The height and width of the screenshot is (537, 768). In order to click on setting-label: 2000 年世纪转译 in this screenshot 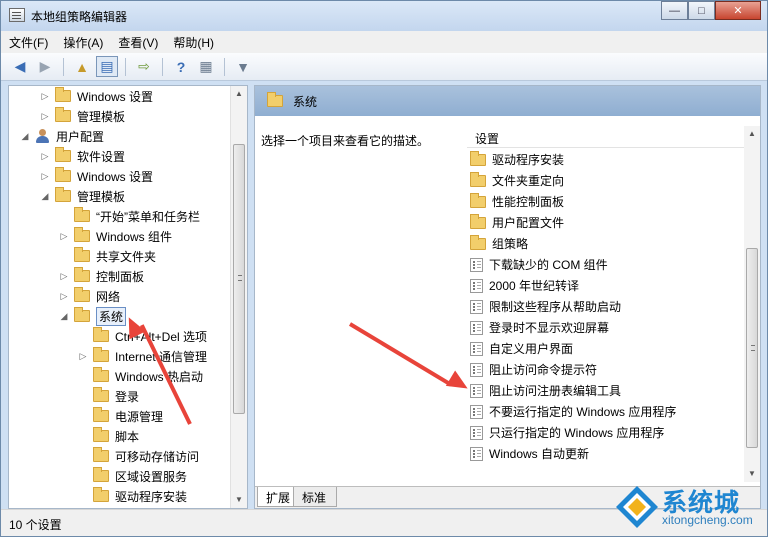, I will do `click(534, 286)`.